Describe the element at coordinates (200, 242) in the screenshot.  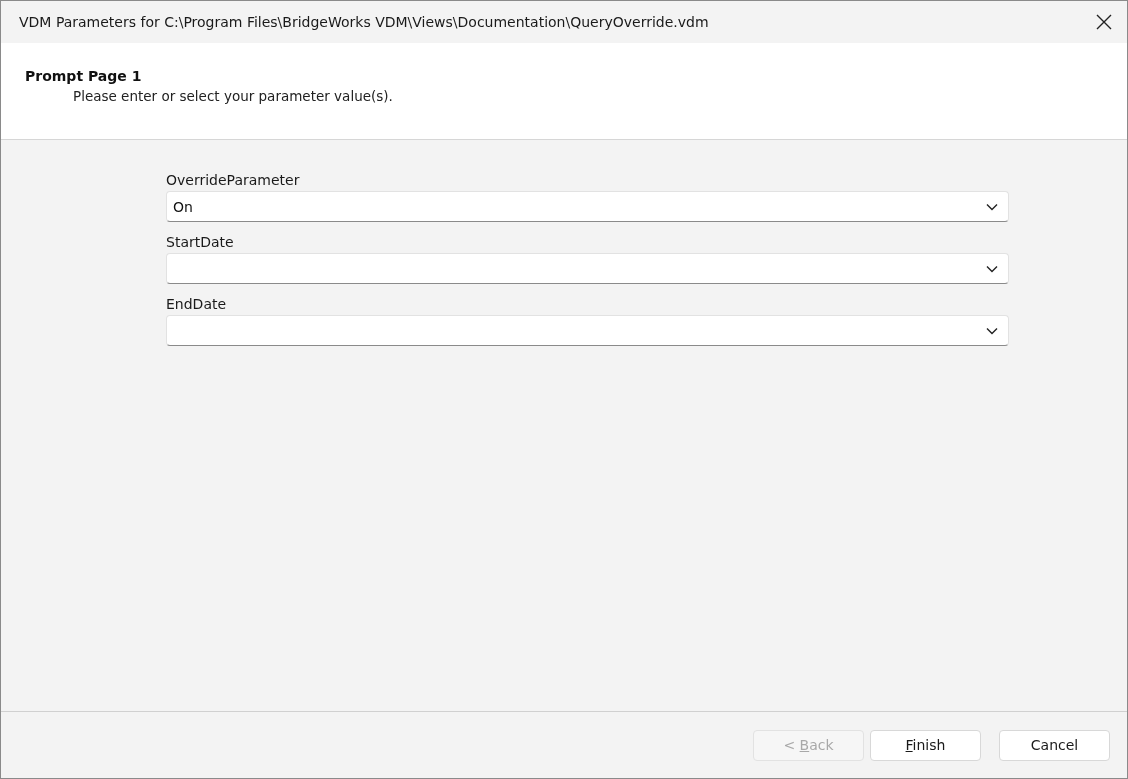
I see `parameter-label: StartDate` at that location.